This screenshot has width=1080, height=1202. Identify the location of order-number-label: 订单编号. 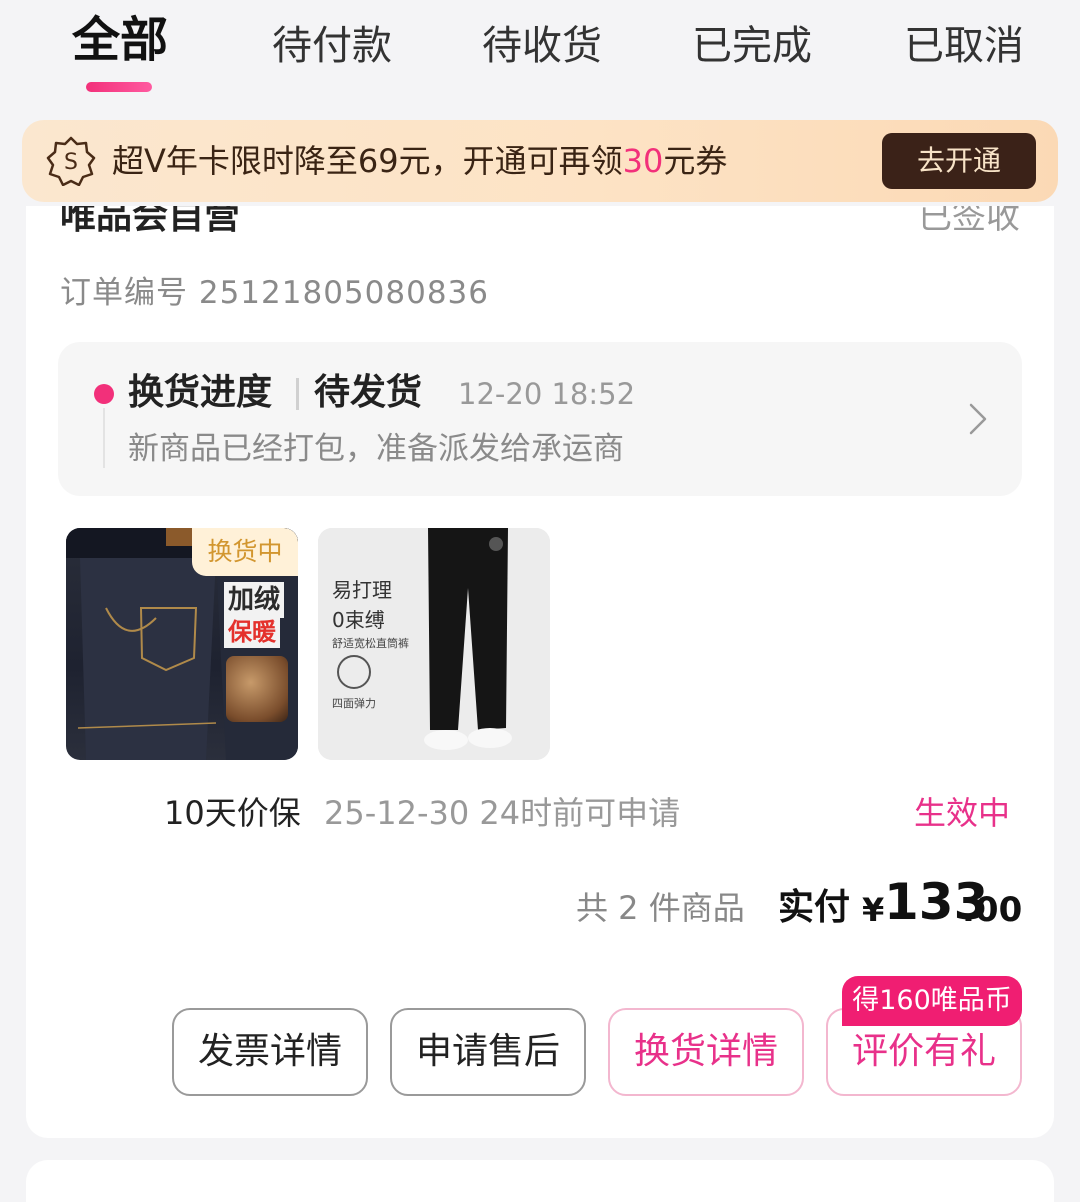
(124, 293).